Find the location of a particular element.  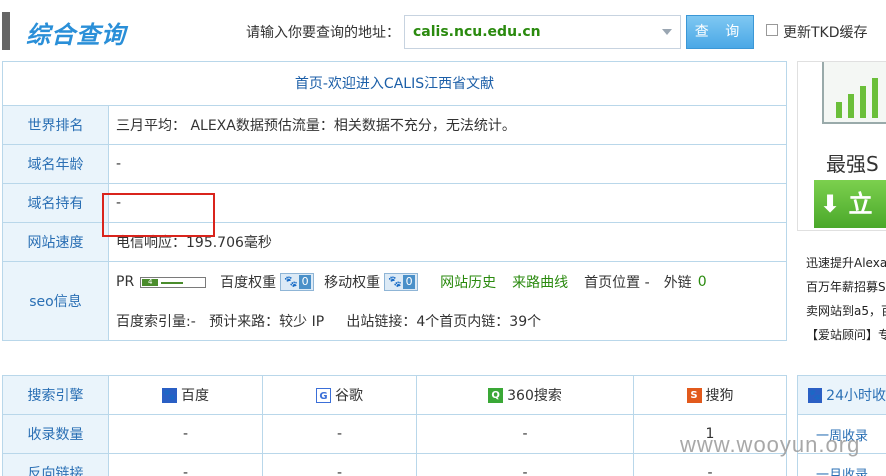

update-tkd-label: 更新TKD缓存 is located at coordinates (825, 33).